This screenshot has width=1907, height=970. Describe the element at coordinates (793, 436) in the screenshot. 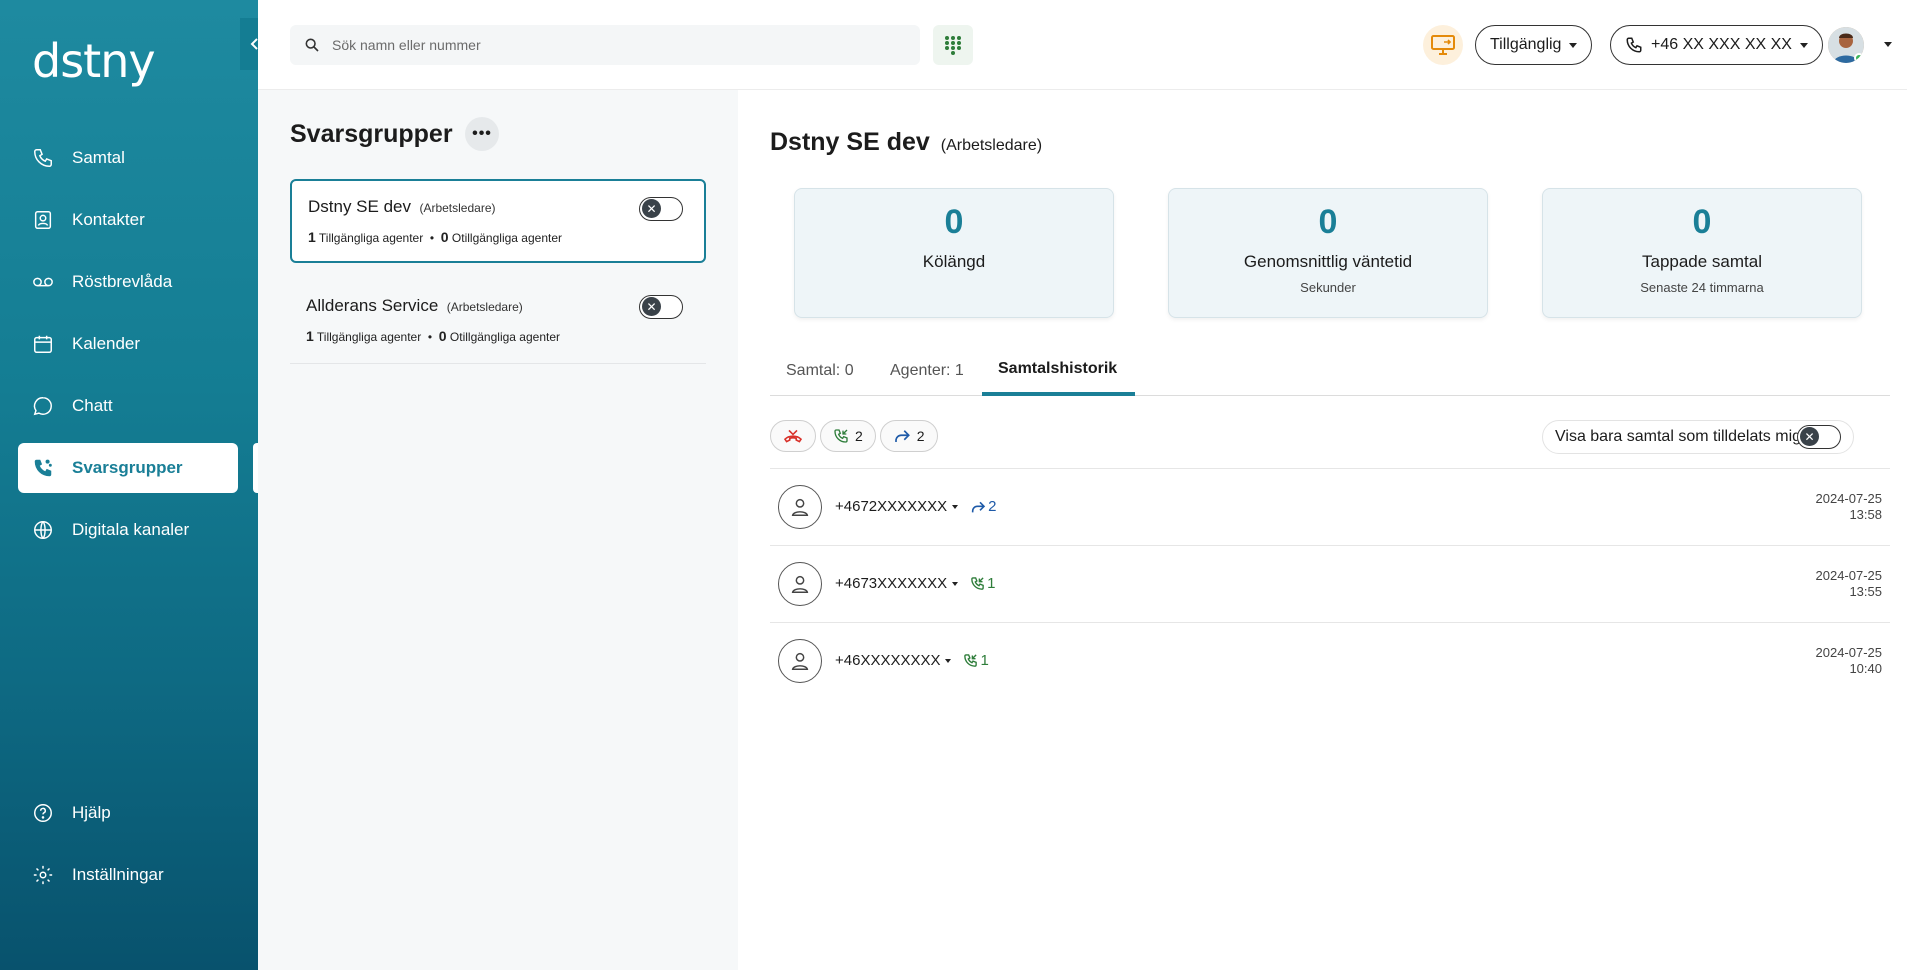

I see `filter-missed-button` at that location.